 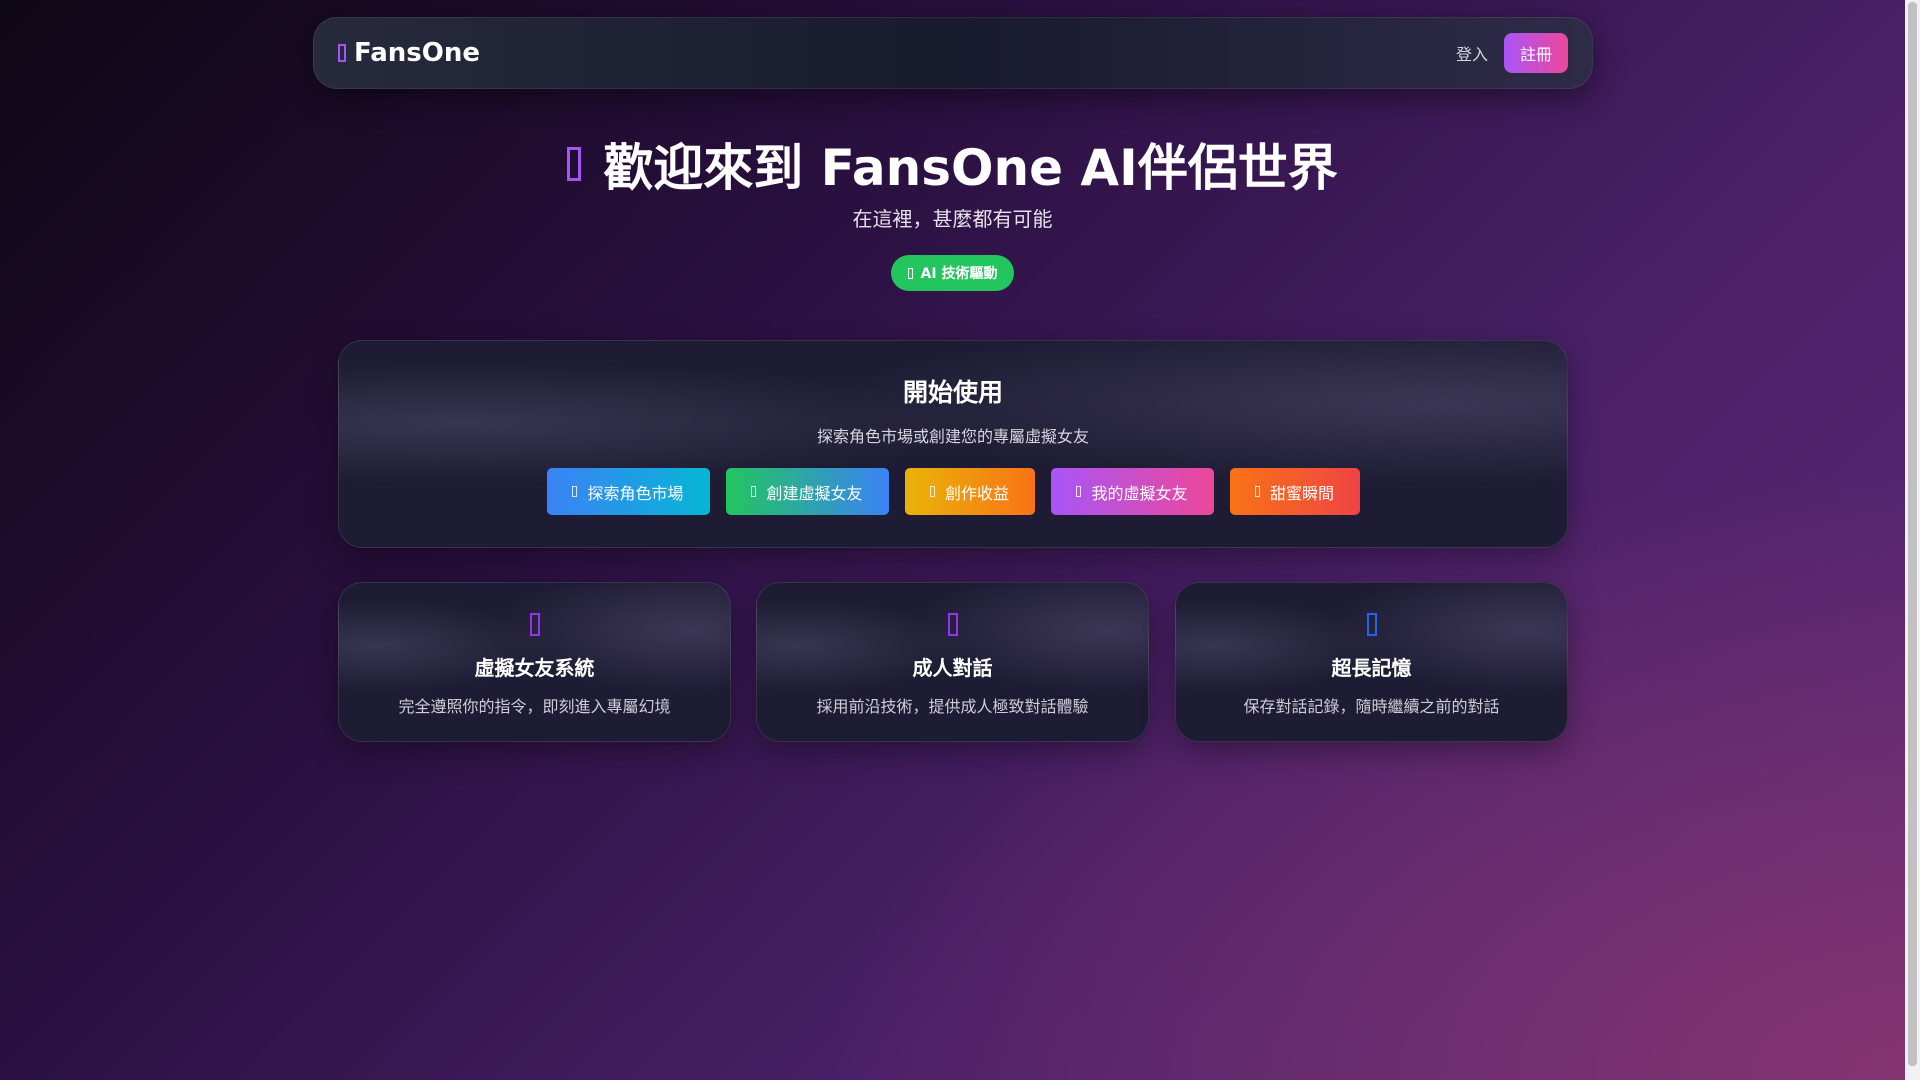 I want to click on getting-started-title: 開始使用, so click(x=952, y=392).